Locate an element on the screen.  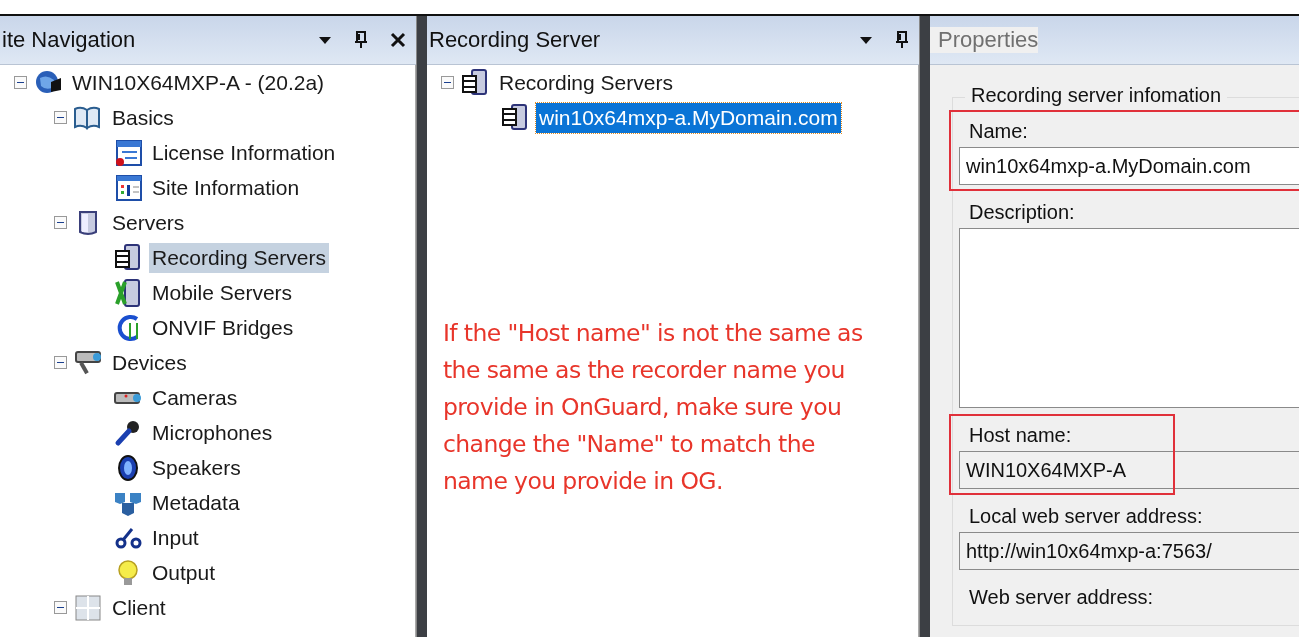
tree-item: Metadata is located at coordinates (196, 502).